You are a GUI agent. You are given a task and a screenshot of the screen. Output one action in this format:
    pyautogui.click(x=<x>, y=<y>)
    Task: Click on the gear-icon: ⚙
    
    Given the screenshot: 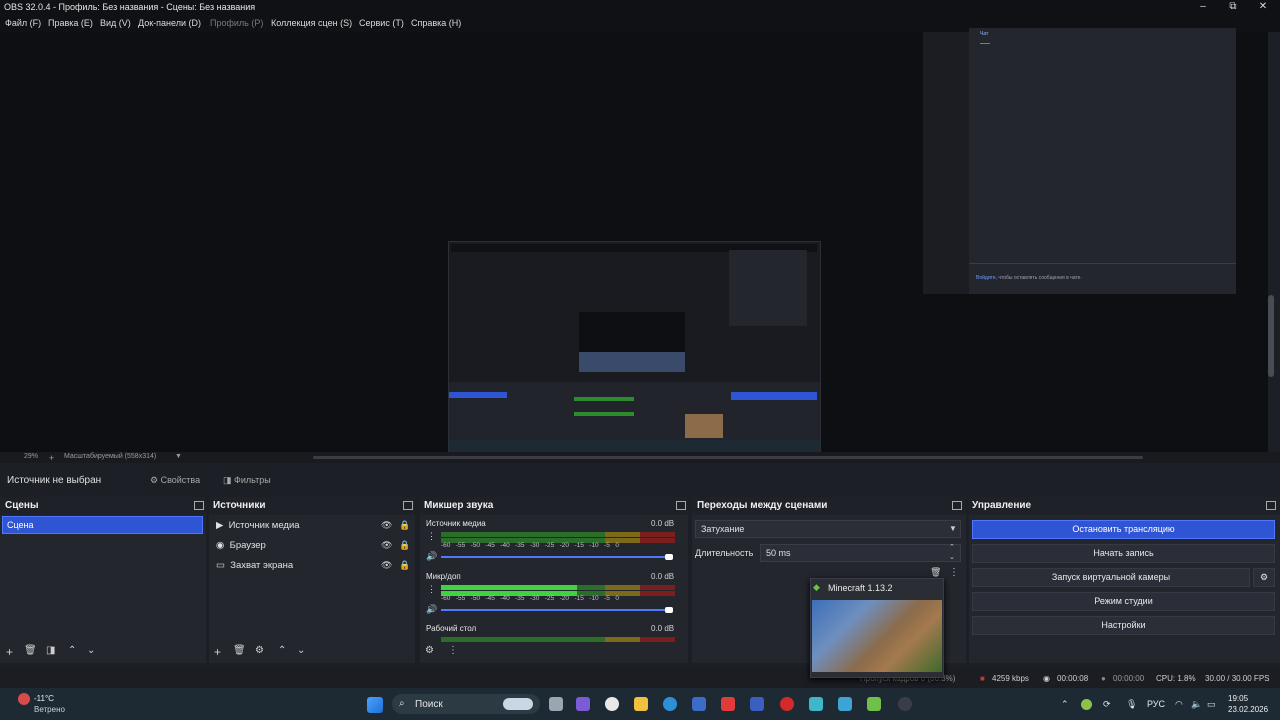 What is the action you would take?
    pyautogui.click(x=1264, y=577)
    